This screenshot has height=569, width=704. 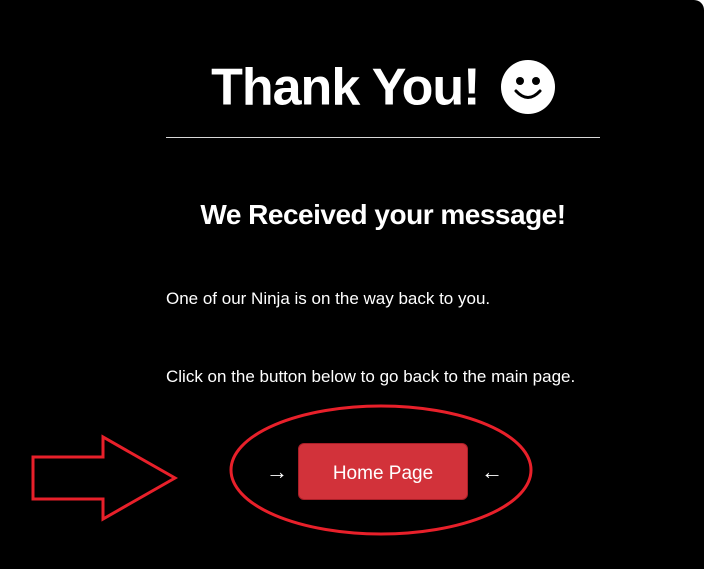 What do you see at coordinates (383, 471) in the screenshot?
I see `home-page-button: Home Page` at bounding box center [383, 471].